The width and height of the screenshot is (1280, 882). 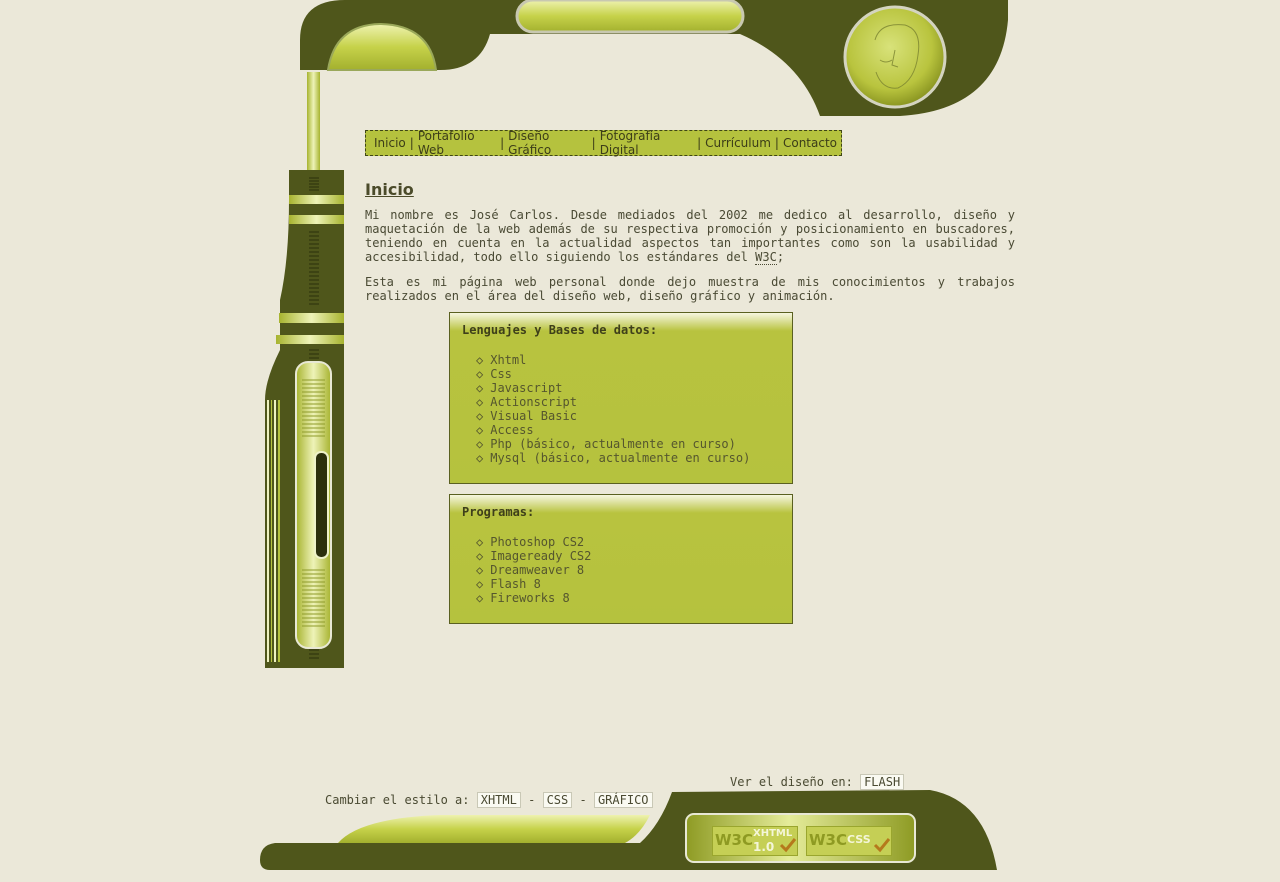 What do you see at coordinates (498, 800) in the screenshot?
I see `style-link-xhtml: XHTML` at bounding box center [498, 800].